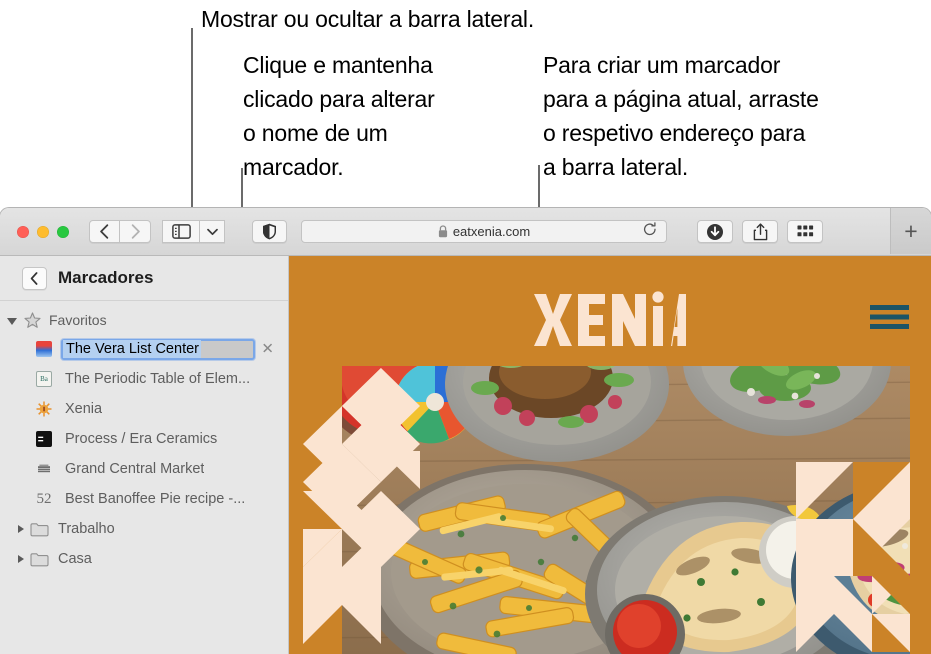  Describe the element at coordinates (44, 349) in the screenshot. I see `vera-list-center-favicon` at that location.